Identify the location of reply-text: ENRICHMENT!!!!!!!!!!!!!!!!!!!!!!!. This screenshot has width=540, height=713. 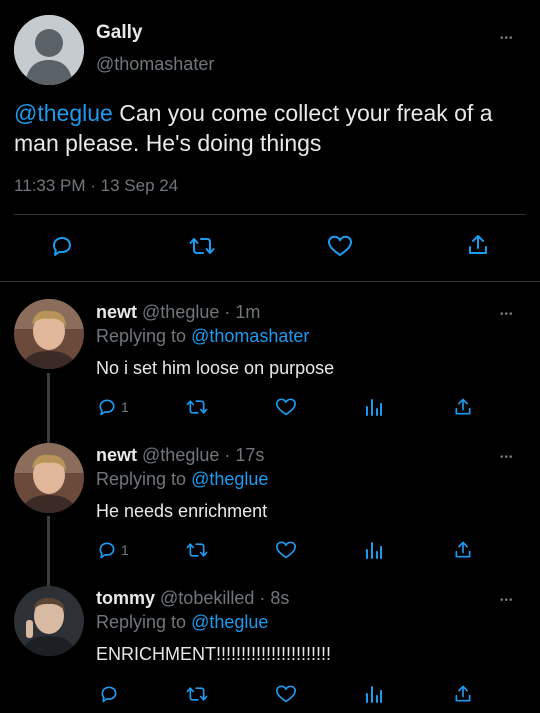
(214, 654).